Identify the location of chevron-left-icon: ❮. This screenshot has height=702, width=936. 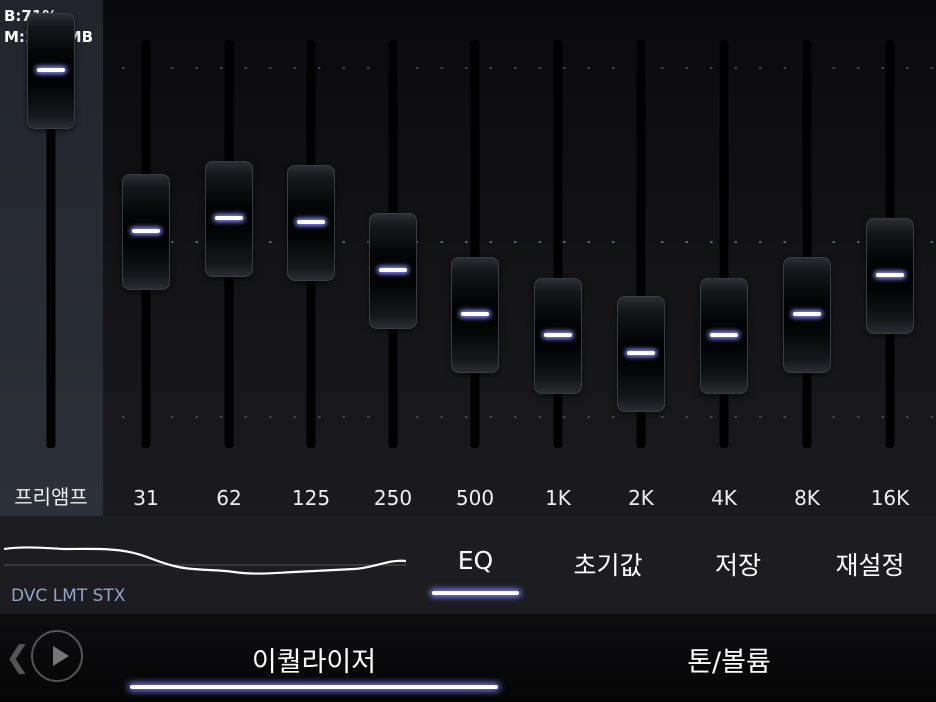
(17, 657).